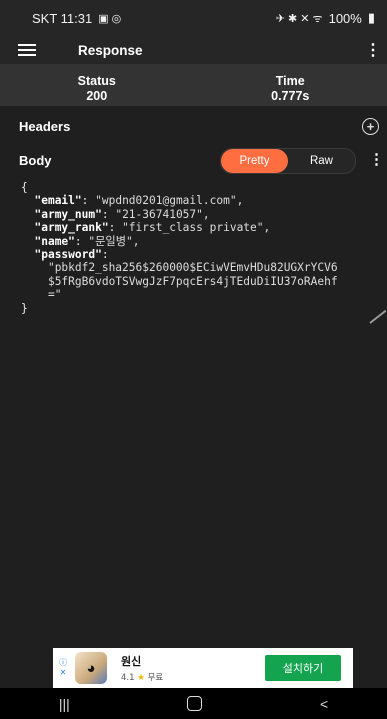 The width and height of the screenshot is (387, 719). What do you see at coordinates (114, 241) in the screenshot?
I see `json-value: "문일병",` at bounding box center [114, 241].